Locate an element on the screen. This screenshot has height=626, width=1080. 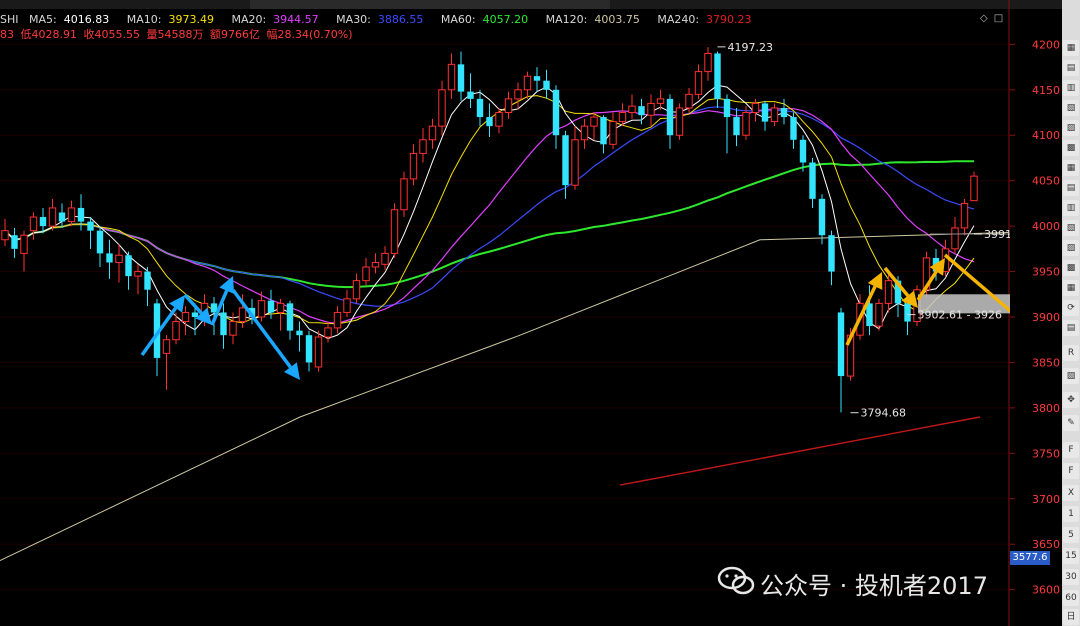
period-1: 1 is located at coordinates (1071, 514).